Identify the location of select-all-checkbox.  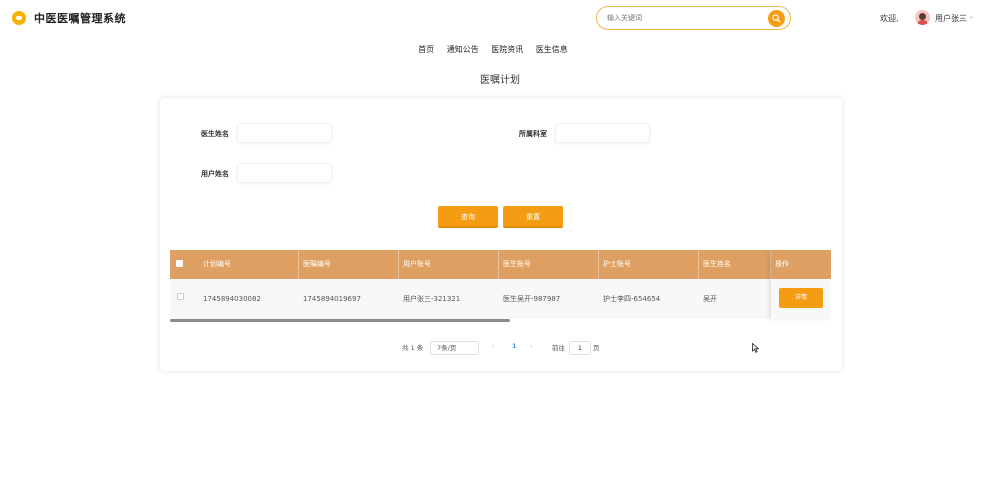
(179, 263).